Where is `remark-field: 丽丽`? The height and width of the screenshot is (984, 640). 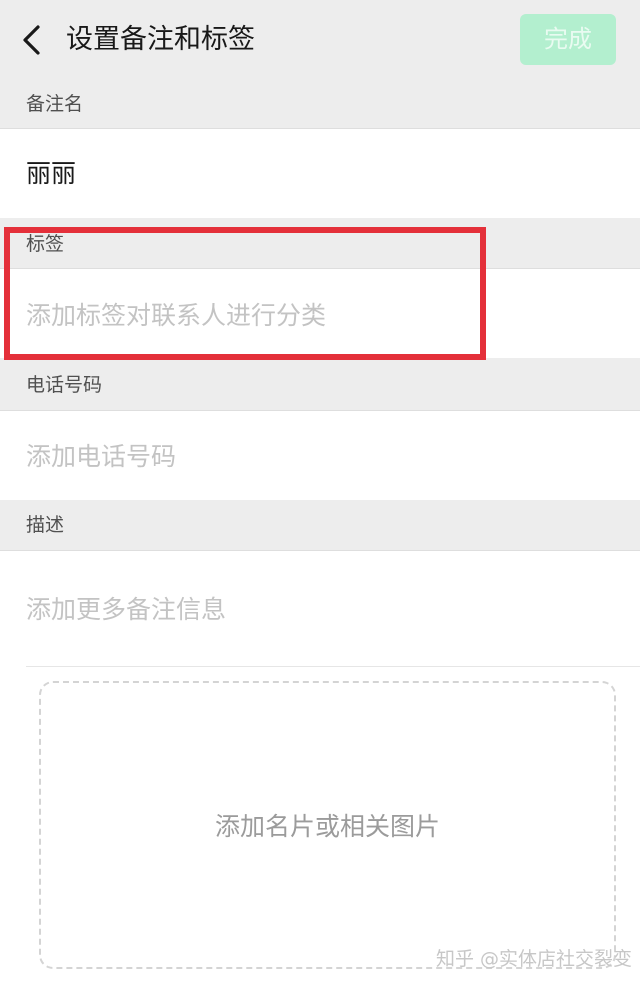 remark-field: 丽丽 is located at coordinates (320, 173).